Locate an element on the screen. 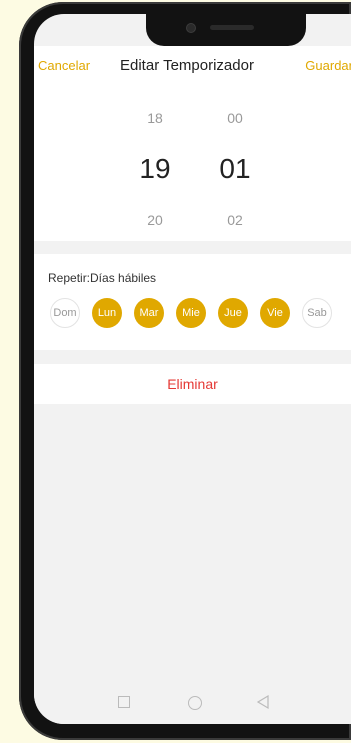  minute-selected: 01 is located at coordinates (235, 169).